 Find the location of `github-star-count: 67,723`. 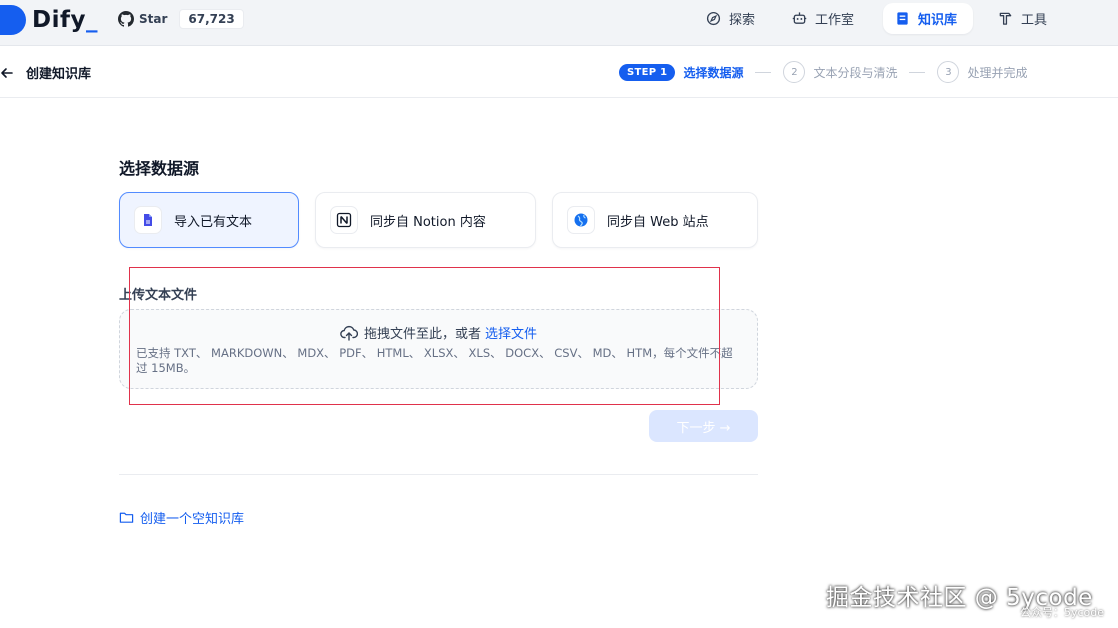

github-star-count: 67,723 is located at coordinates (211, 19).